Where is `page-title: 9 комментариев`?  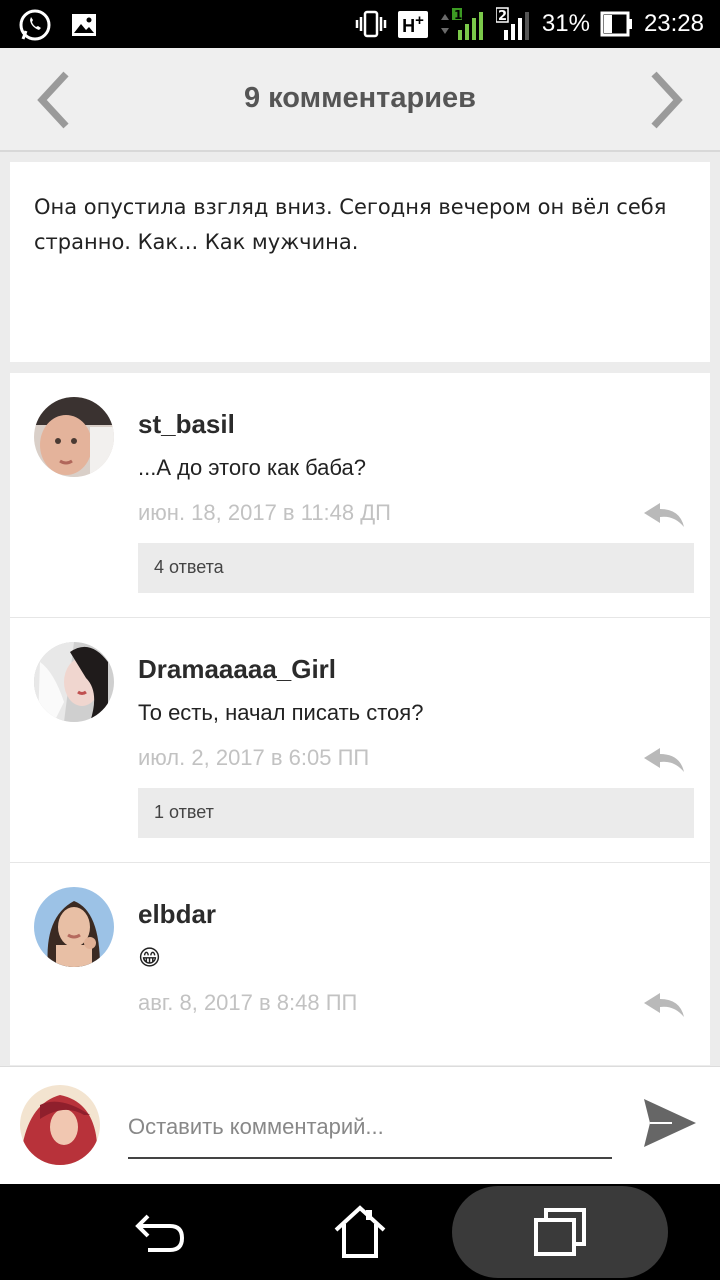
page-title: 9 комментариев is located at coordinates (360, 98).